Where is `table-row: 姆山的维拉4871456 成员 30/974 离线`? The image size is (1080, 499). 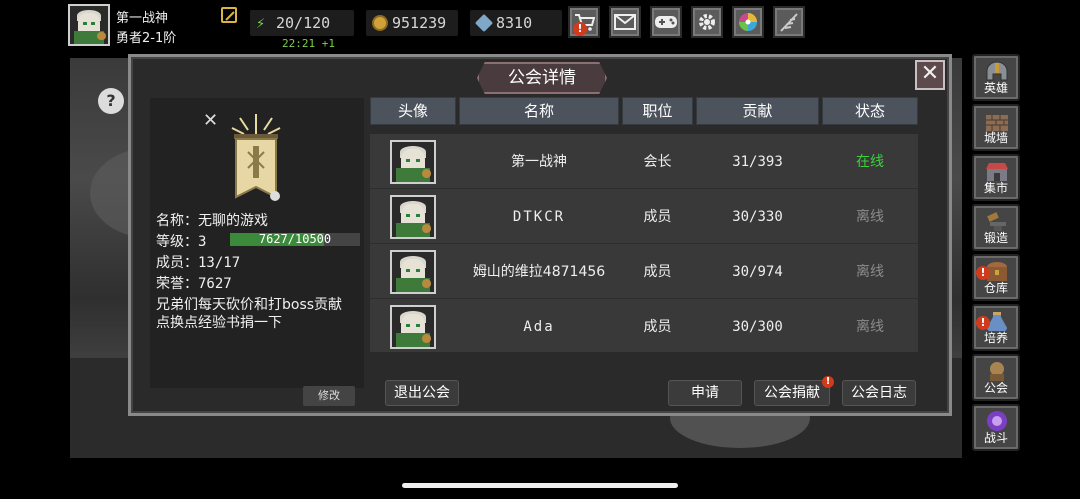
table-row: 姆山的维拉4871456 成员 30/974 离线 is located at coordinates (644, 272).